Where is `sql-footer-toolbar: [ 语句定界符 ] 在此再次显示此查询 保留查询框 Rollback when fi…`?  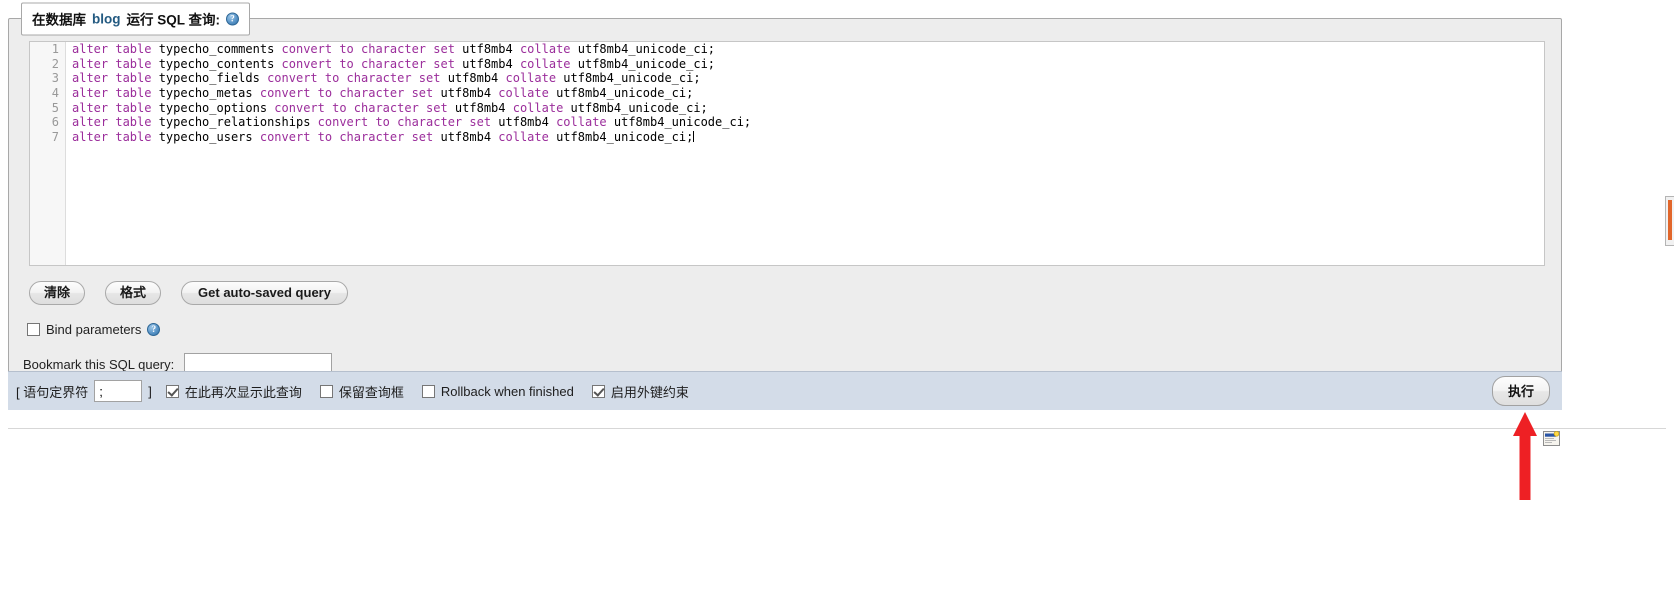
sql-footer-toolbar: [ 语句定界符 ] 在此再次显示此查询 保留查询框 Rollback when fi… is located at coordinates (785, 390).